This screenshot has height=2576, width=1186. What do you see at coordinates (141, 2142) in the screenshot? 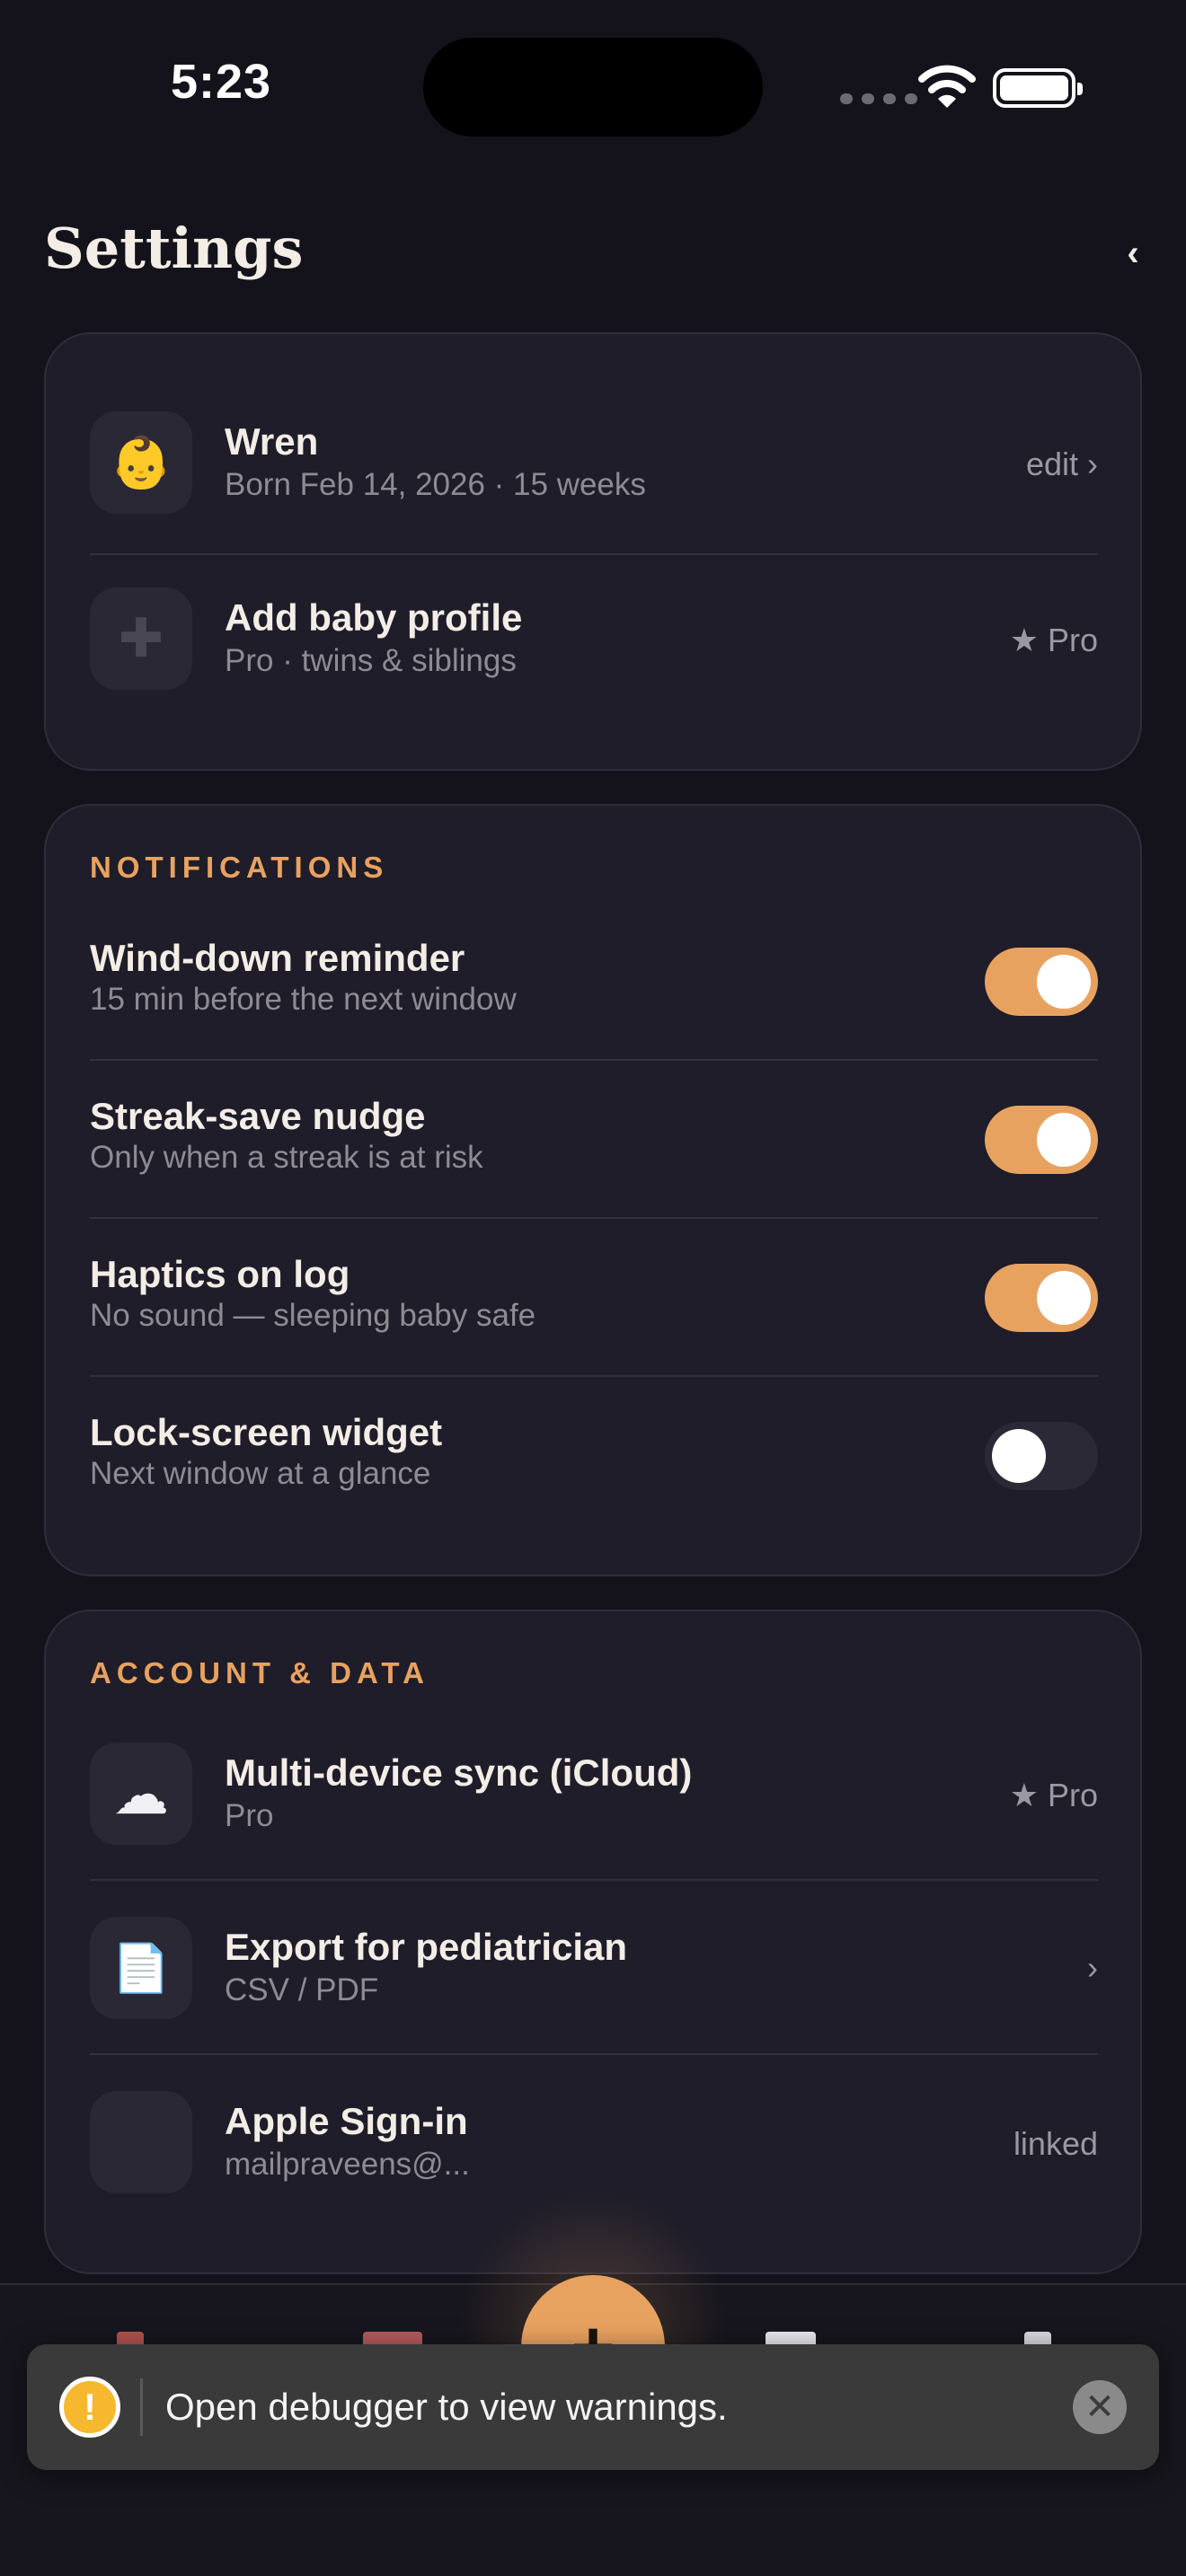
I see `apple-icon` at bounding box center [141, 2142].